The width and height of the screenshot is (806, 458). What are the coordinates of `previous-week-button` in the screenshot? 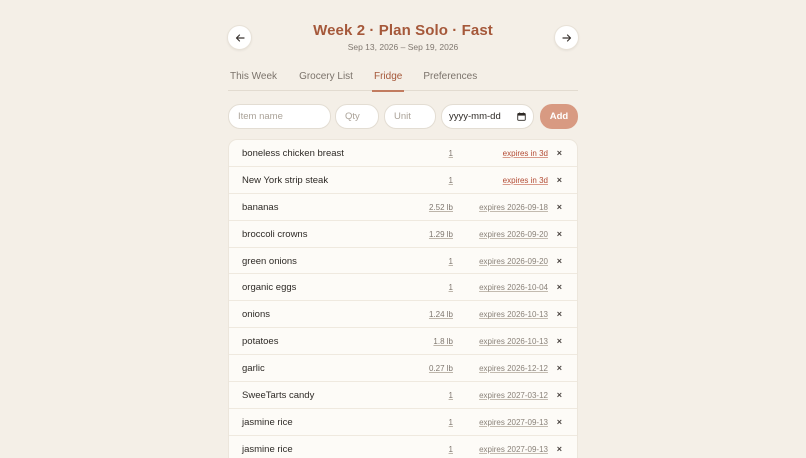 It's located at (239, 37).